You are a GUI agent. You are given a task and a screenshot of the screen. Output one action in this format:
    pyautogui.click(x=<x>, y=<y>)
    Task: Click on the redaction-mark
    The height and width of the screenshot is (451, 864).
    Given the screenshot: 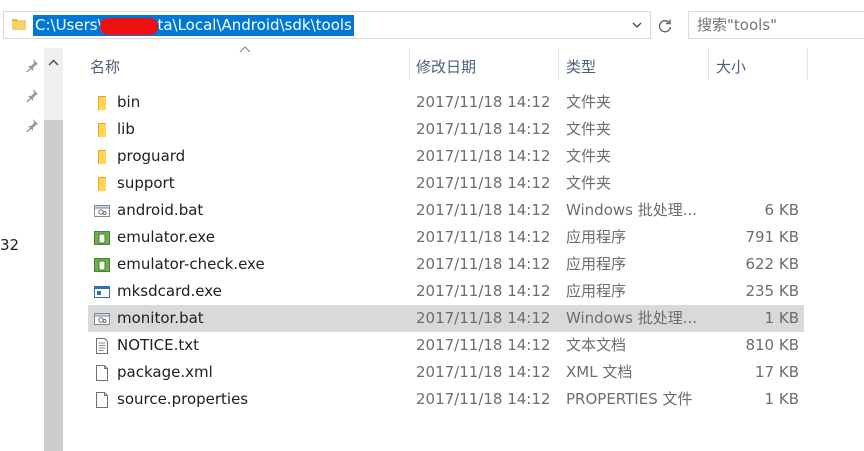 What is the action you would take?
    pyautogui.click(x=129, y=26)
    